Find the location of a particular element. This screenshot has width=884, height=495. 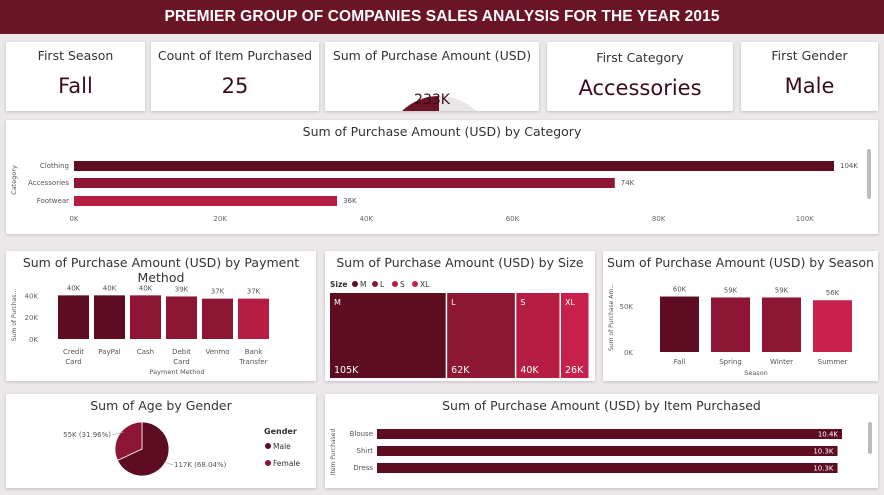

x-tick-label: 80K is located at coordinates (659, 219).